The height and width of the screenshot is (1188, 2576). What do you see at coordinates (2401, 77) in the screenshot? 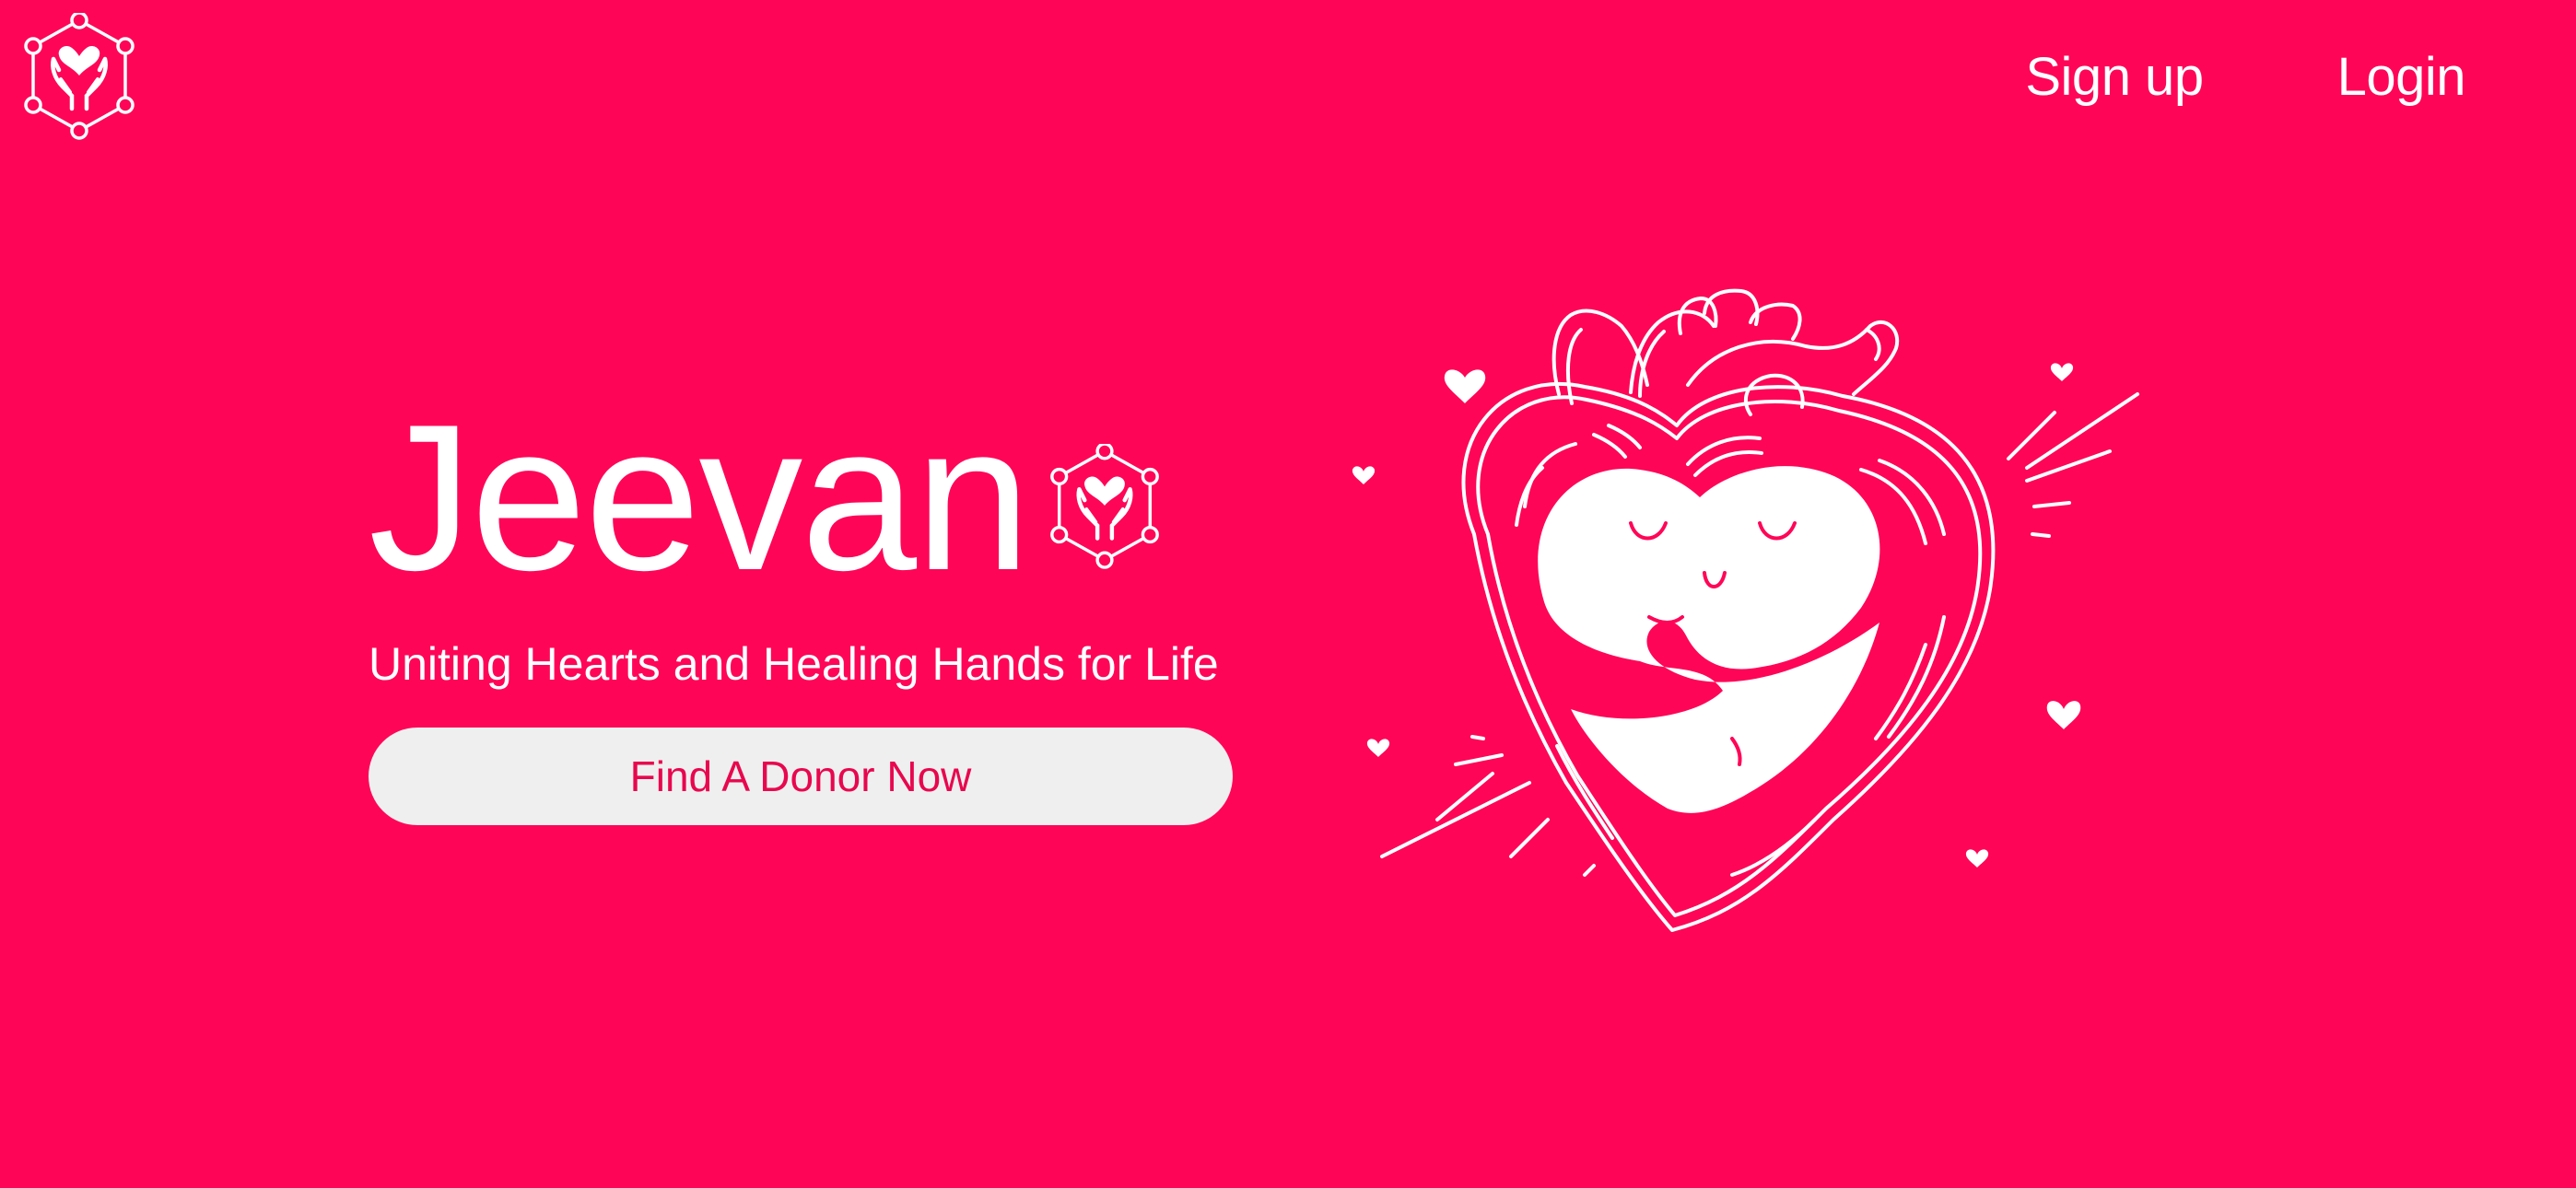
I see `login-link: Login` at bounding box center [2401, 77].